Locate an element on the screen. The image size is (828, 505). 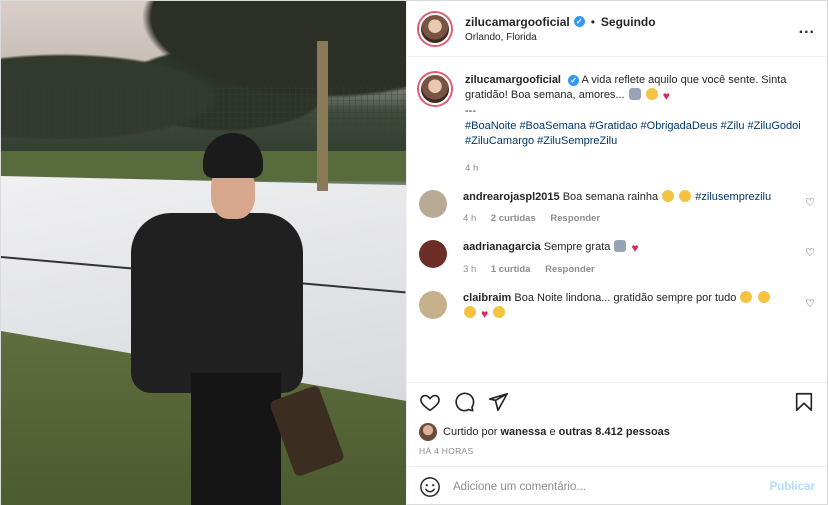
heart-icon is located at coordinates (430, 402).